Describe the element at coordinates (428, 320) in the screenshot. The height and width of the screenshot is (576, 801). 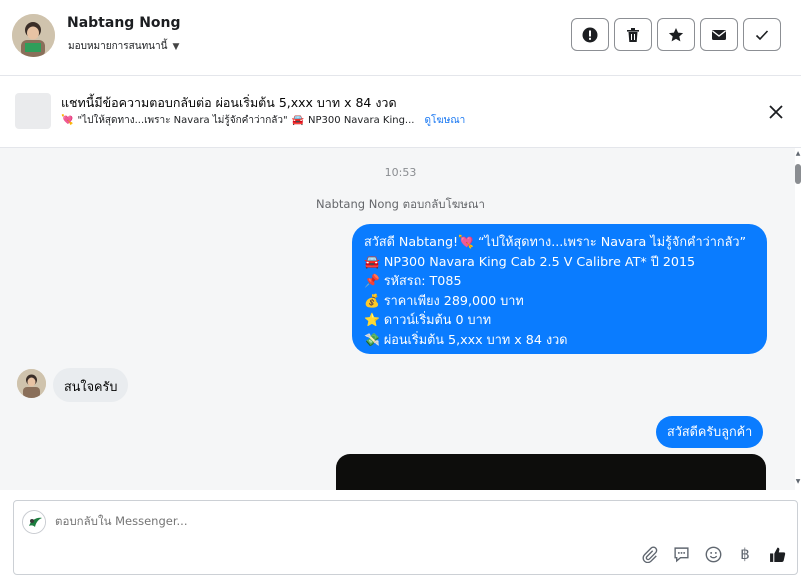
I see `message-line: ⭐ ดาวน์เริ่มต้น 0 บาท` at that location.